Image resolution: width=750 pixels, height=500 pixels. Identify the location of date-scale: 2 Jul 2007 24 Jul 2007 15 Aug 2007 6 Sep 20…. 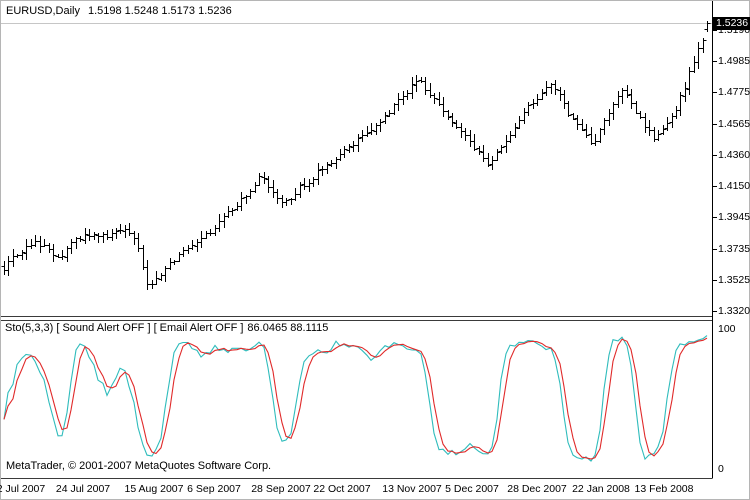
(375, 490).